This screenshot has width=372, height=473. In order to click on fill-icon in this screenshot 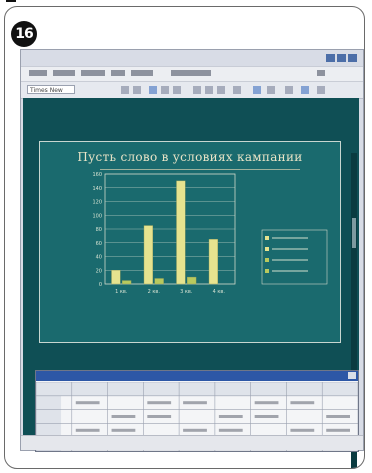, I will do `click(305, 90)`.